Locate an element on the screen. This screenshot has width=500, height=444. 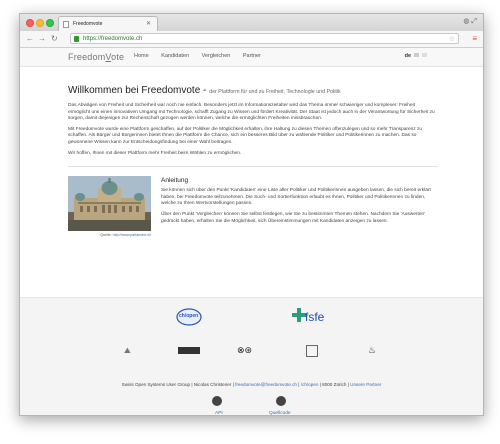
chopen-link: /ch/open is located at coordinates (310, 384).